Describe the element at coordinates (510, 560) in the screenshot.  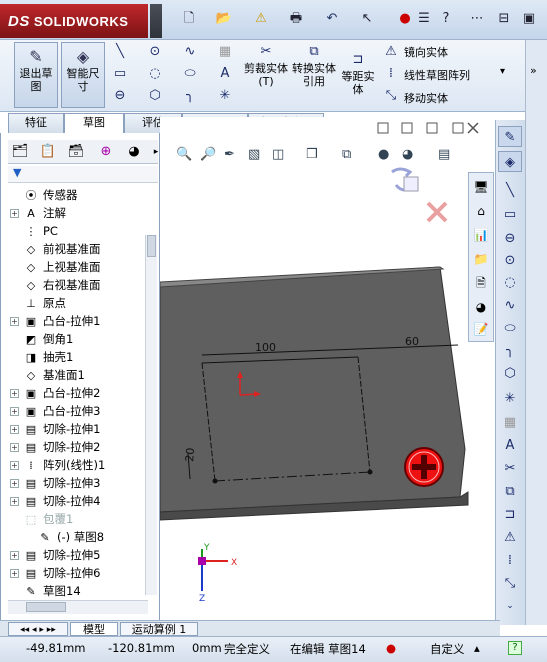
I see `linear-pattern-icon: ⁞` at that location.